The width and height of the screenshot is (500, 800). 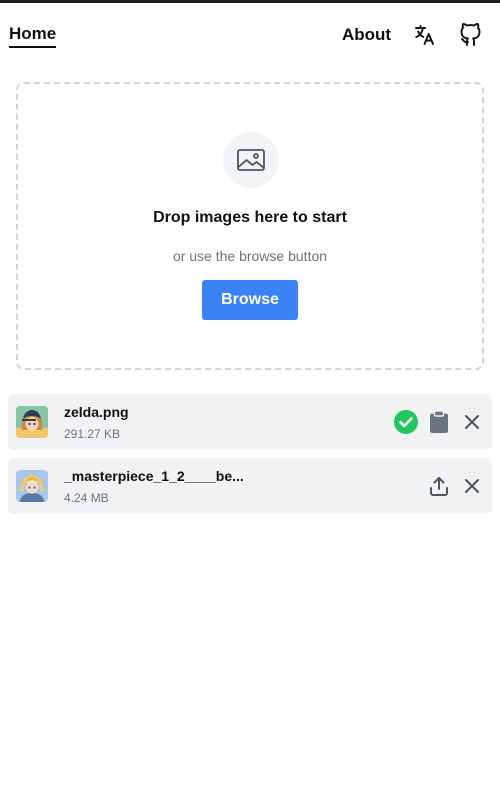 I want to click on file-size: 4.24 MB, so click(x=86, y=498).